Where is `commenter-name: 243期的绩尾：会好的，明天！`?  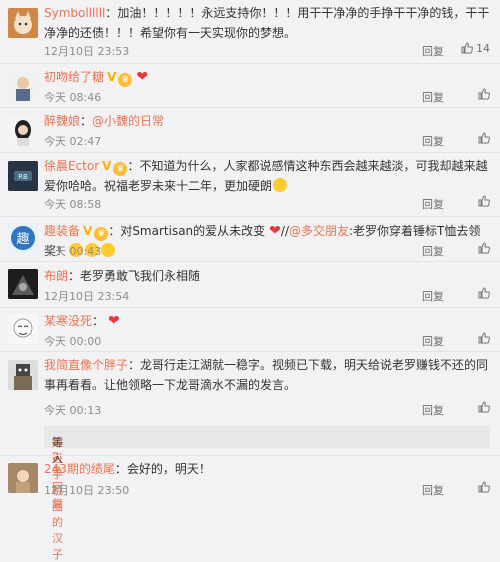 commenter-name: 243期的绩尾：会好的，明天！ is located at coordinates (127, 468).